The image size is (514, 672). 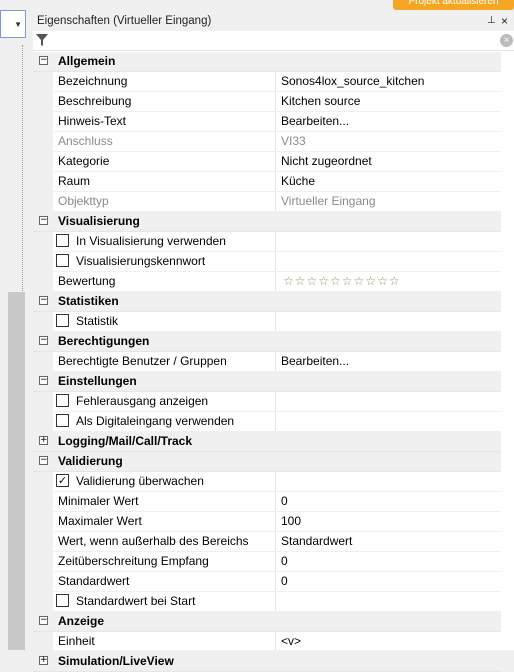 What do you see at coordinates (267, 502) in the screenshot?
I see `property-row: Minimaler Wert 0` at bounding box center [267, 502].